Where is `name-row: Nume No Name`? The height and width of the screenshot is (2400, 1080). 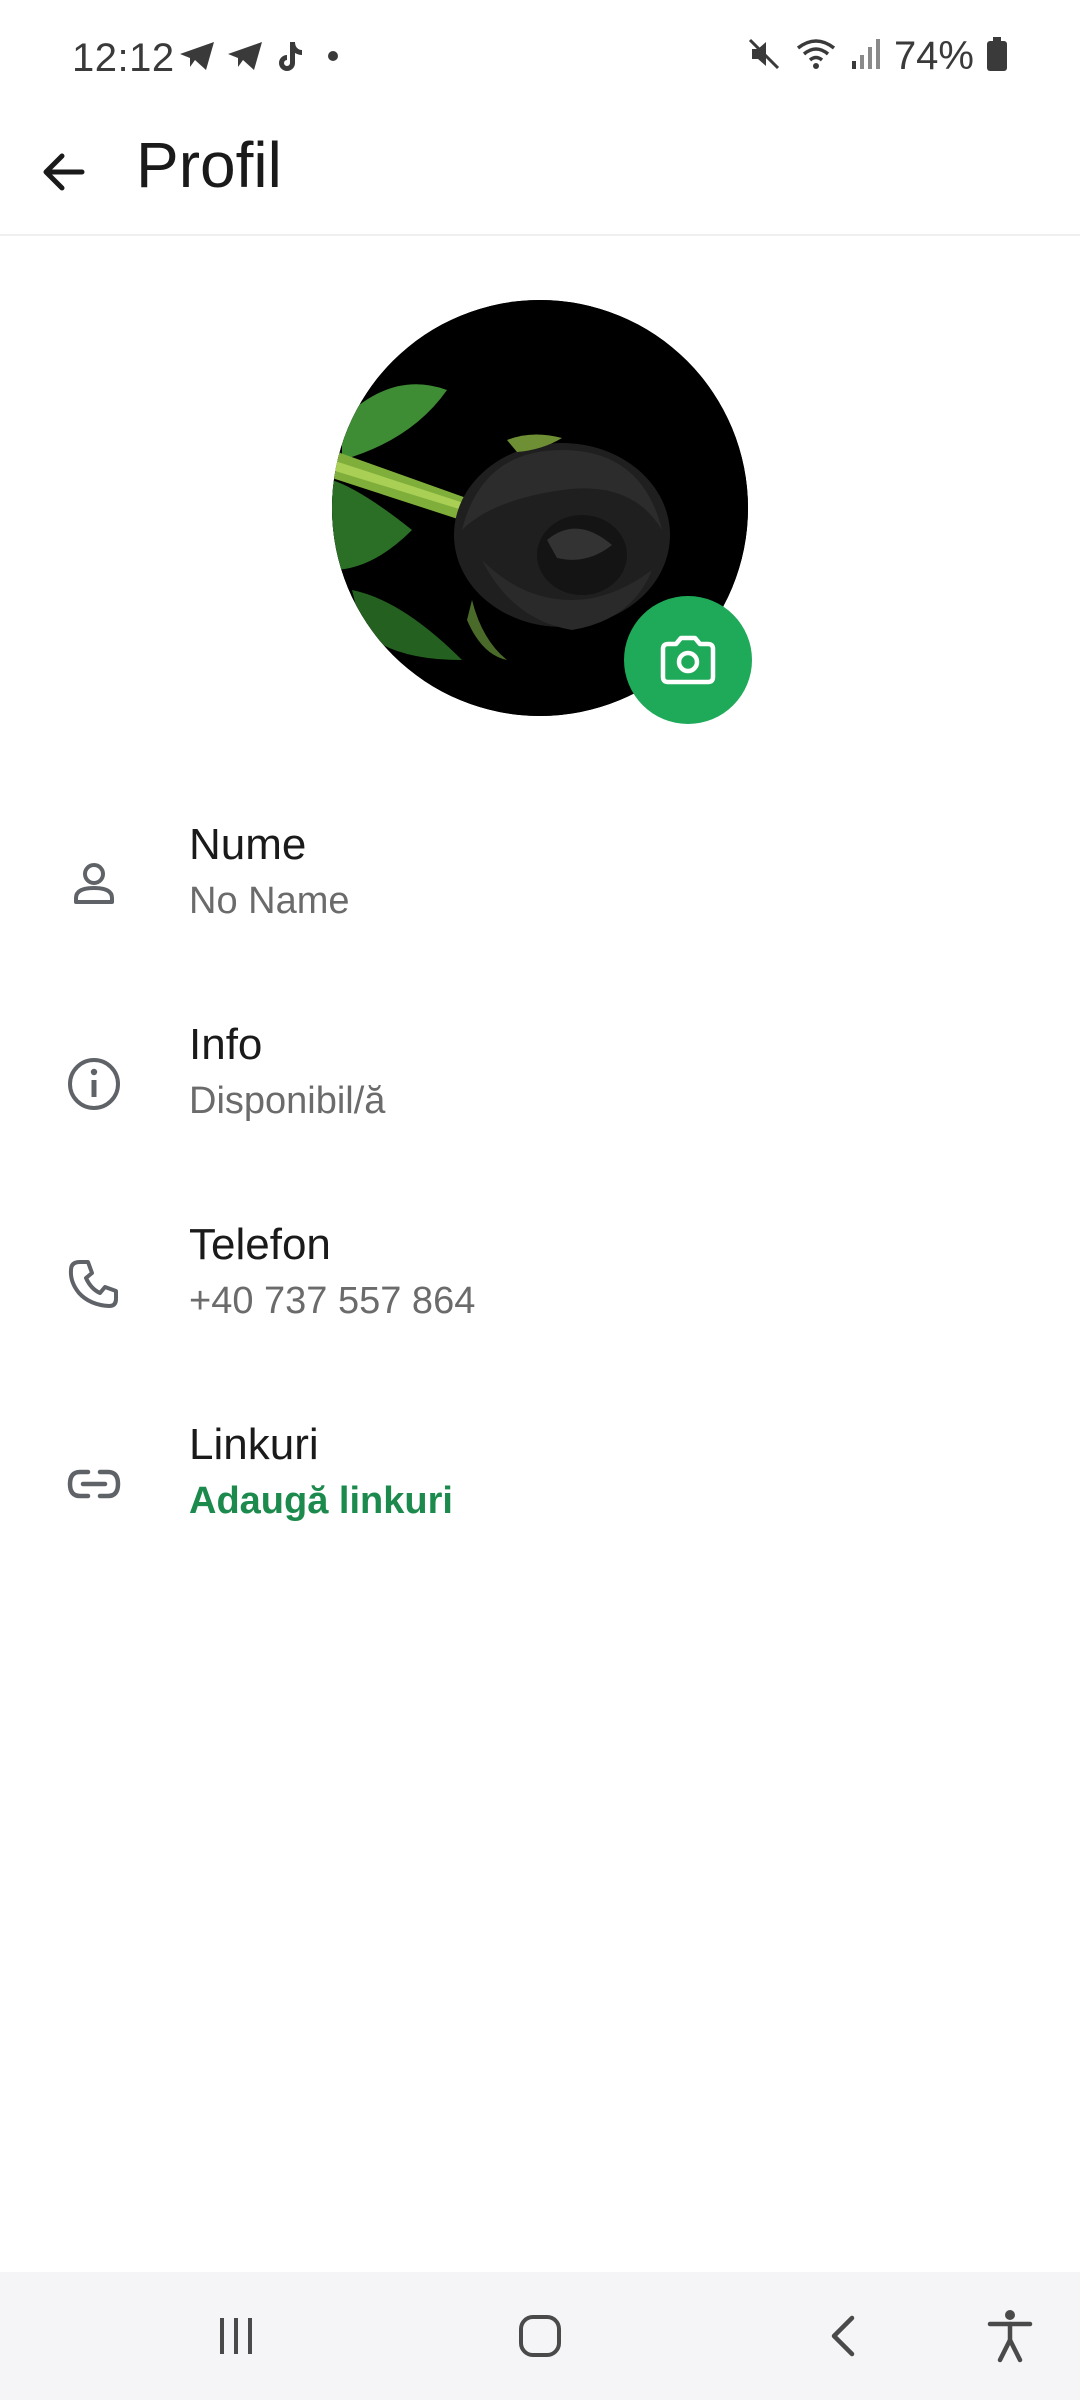
name-row: Nume No Name is located at coordinates (540, 898).